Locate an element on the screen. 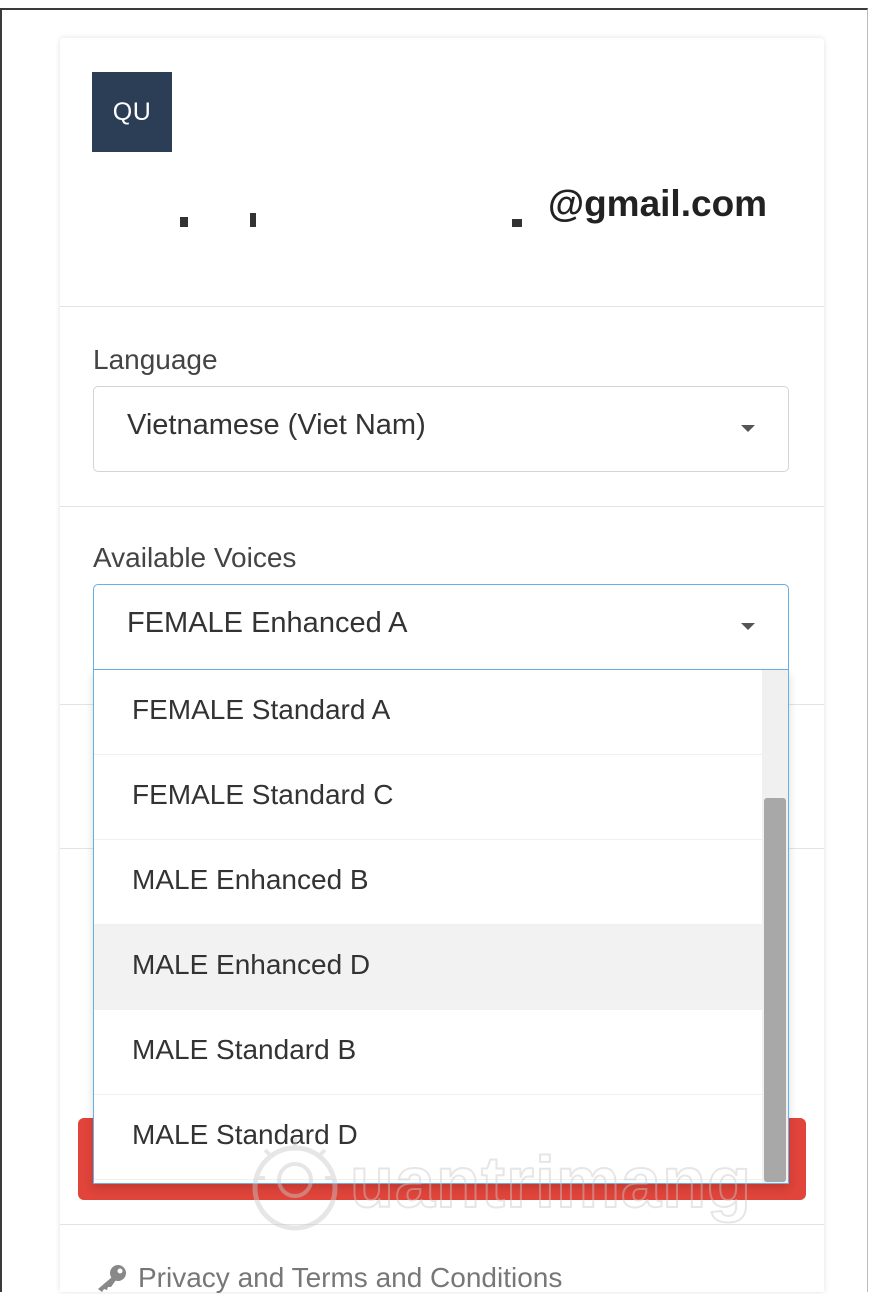  voice-option: MALE Standard B is located at coordinates (429, 1052).